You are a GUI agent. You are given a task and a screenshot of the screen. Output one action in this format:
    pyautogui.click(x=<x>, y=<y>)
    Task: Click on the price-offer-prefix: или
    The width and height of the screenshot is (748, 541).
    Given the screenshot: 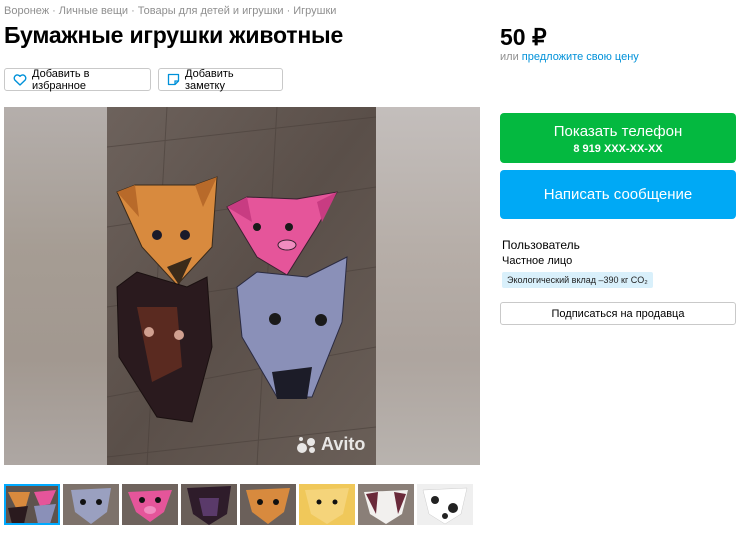 What is the action you would take?
    pyautogui.click(x=509, y=57)
    